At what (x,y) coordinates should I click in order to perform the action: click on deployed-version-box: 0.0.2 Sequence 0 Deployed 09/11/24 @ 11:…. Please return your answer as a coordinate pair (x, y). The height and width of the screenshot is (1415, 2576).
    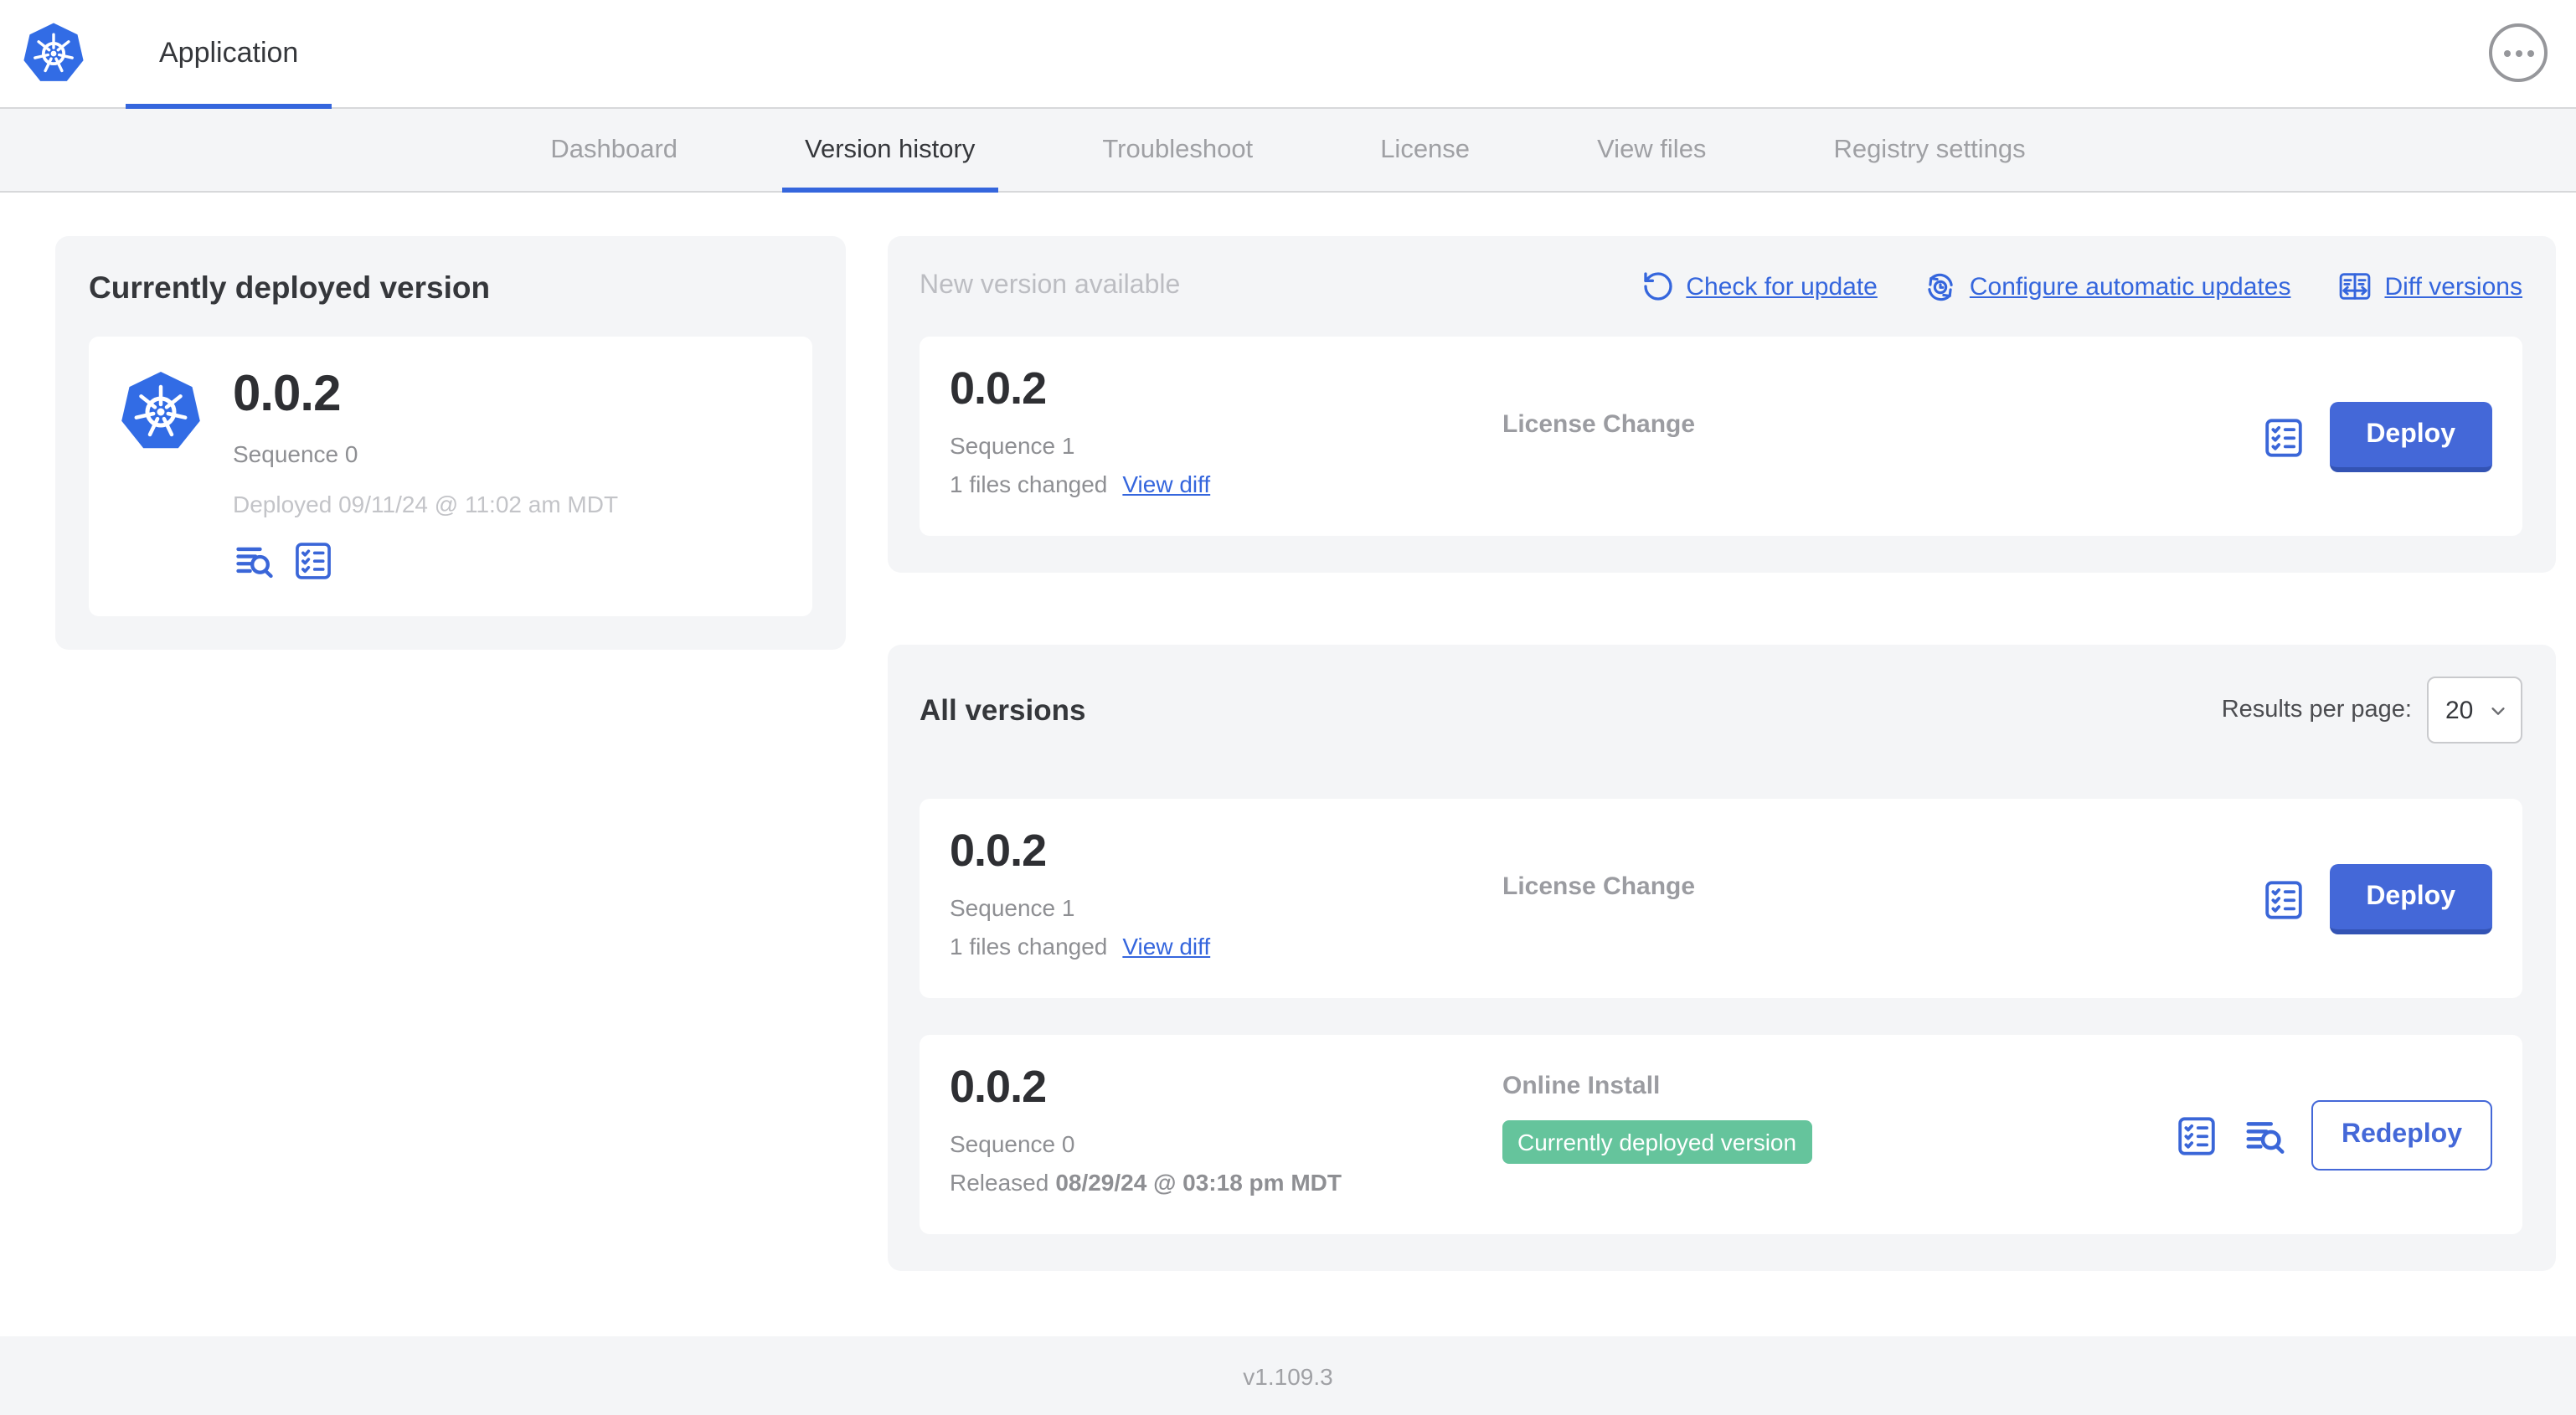
    Looking at the image, I should click on (450, 476).